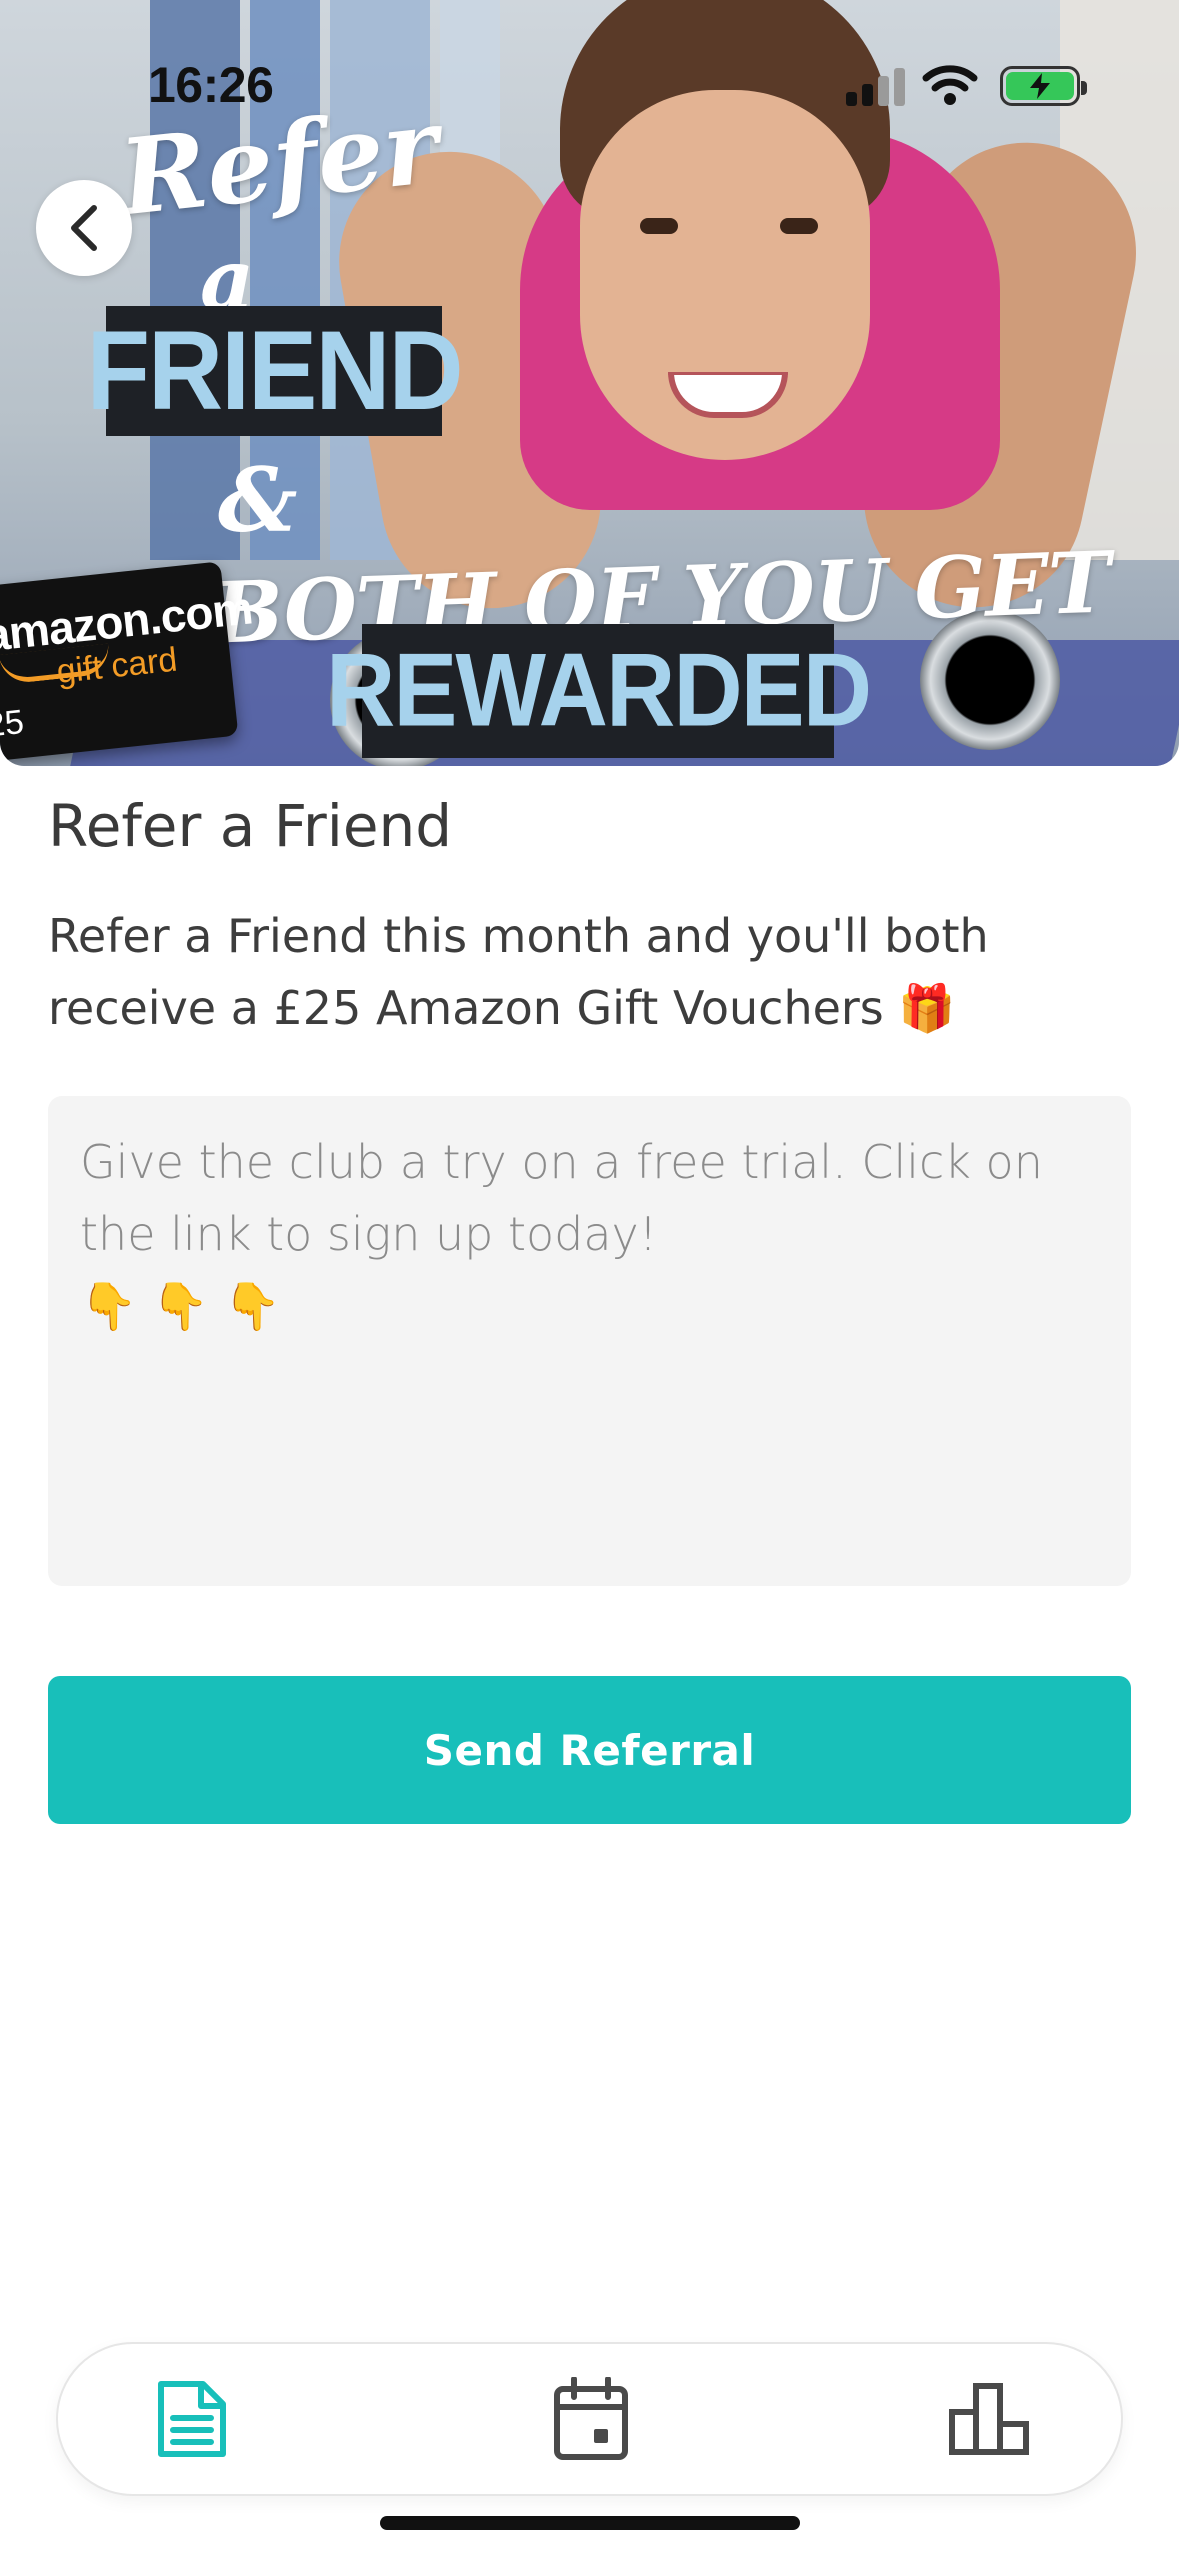 The image size is (1179, 2556). I want to click on promo-text-rewarded: REWARDED, so click(599, 690).